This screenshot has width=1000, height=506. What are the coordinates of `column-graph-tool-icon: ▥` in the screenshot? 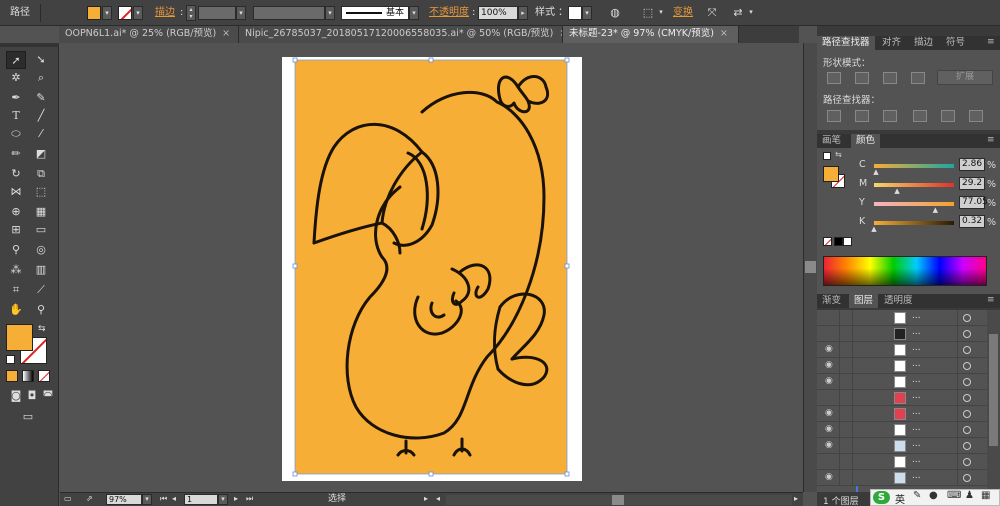 It's located at (41, 270).